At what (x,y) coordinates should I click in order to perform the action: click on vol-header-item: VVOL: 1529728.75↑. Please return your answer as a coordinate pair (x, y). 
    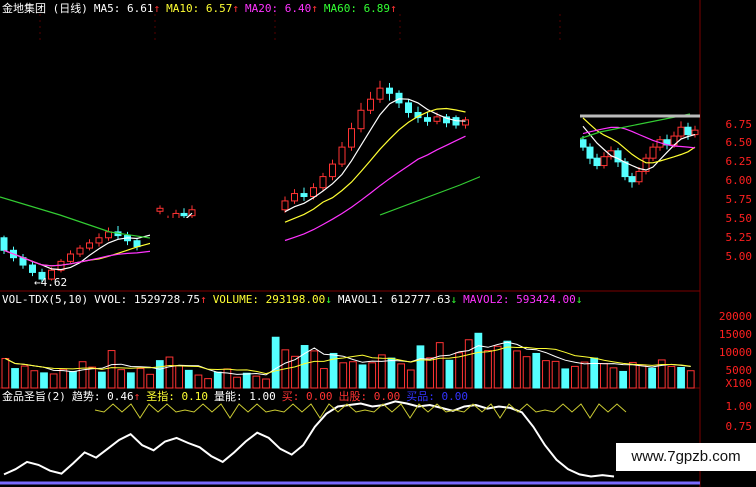
    Looking at the image, I should click on (150, 299).